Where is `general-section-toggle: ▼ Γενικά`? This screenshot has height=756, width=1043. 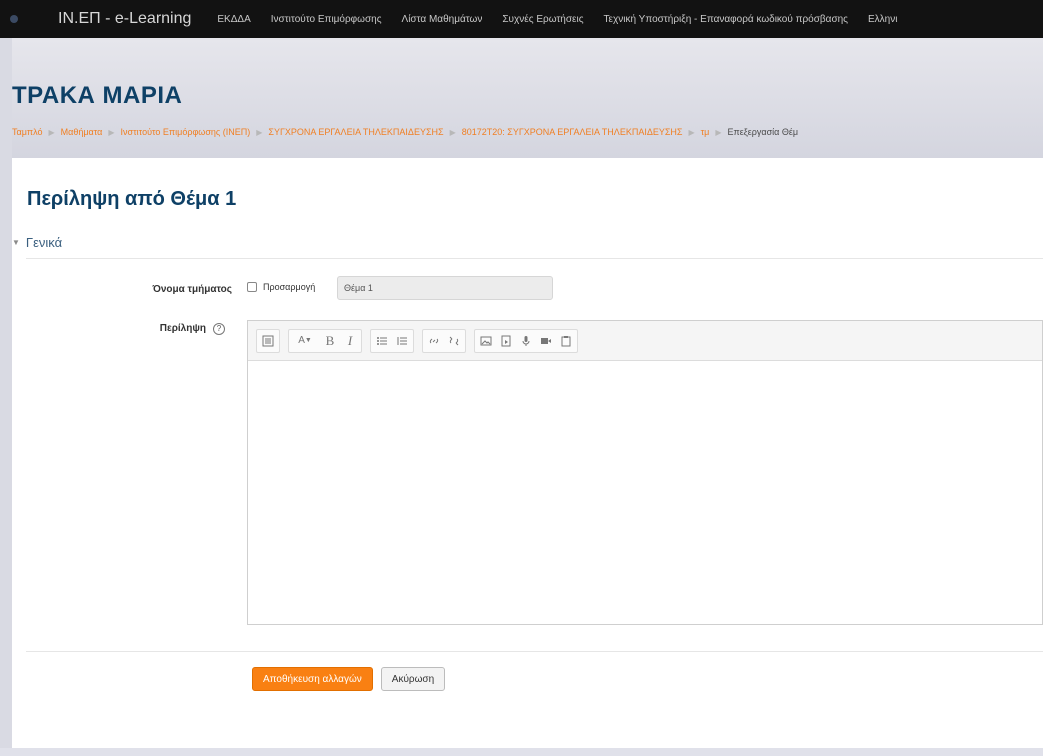 general-section-toggle: ▼ Γενικά is located at coordinates (37, 242).